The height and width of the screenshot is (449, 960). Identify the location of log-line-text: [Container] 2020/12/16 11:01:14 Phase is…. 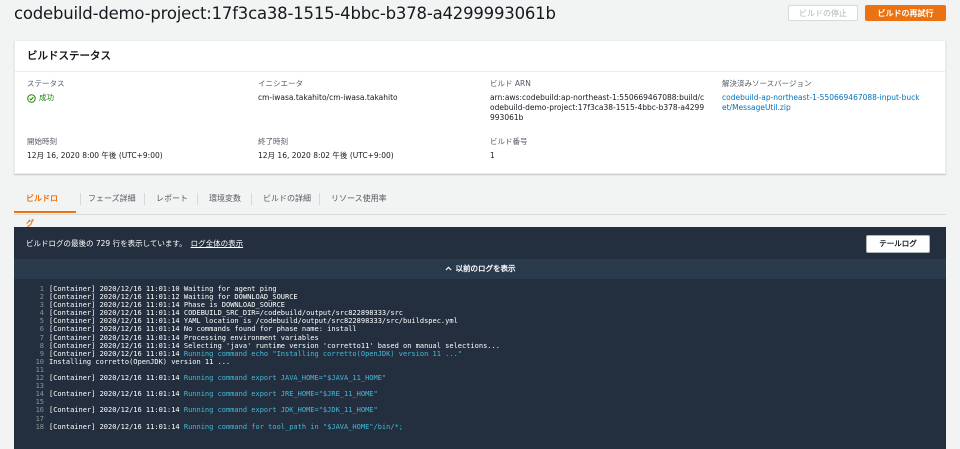
(167, 305).